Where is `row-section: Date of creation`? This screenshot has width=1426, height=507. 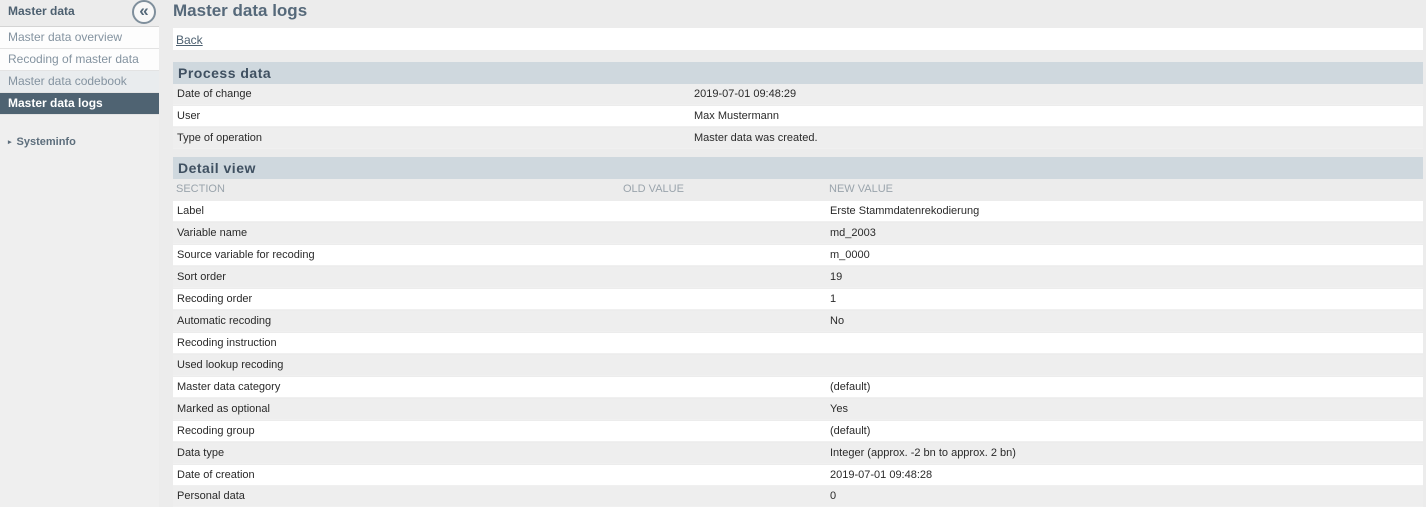
row-section: Date of creation is located at coordinates (216, 475).